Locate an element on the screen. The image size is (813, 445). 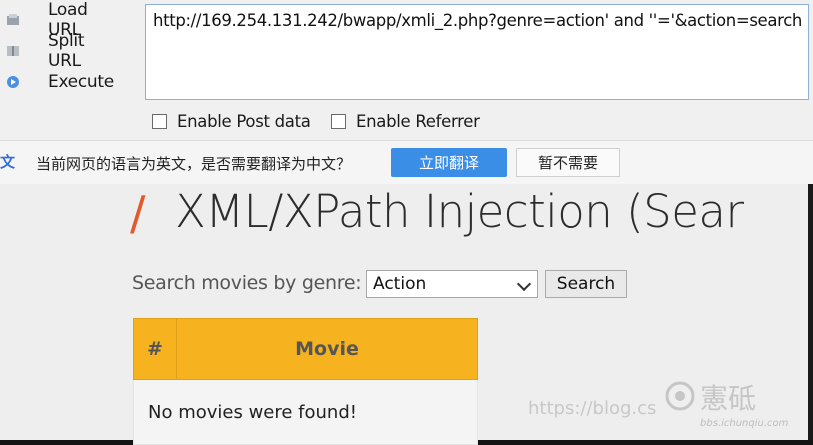
enable-referrer-label: Enable Referrer is located at coordinates (418, 121).